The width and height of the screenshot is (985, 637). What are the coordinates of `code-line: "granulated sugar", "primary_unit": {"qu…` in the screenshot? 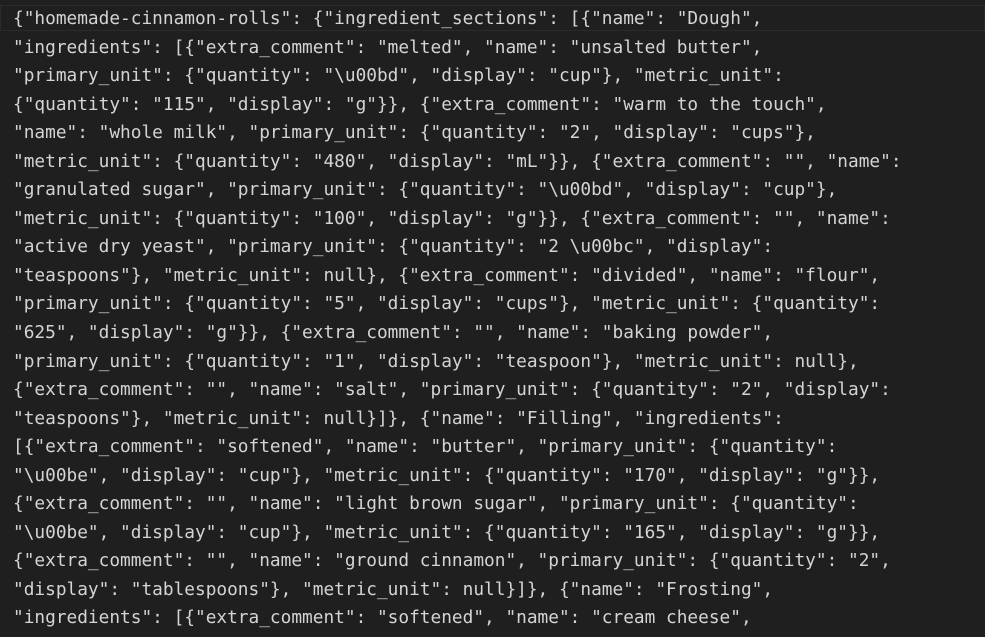 It's located at (457, 190).